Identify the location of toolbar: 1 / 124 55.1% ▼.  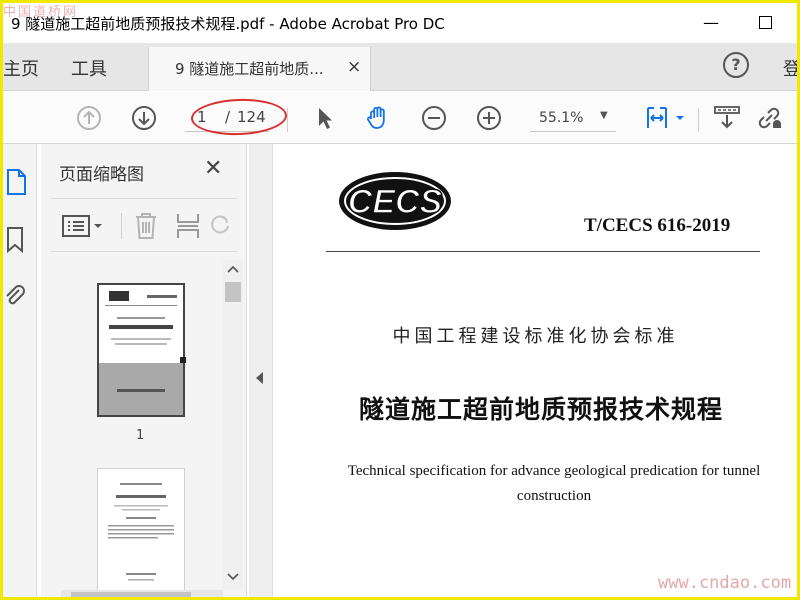
(400, 118).